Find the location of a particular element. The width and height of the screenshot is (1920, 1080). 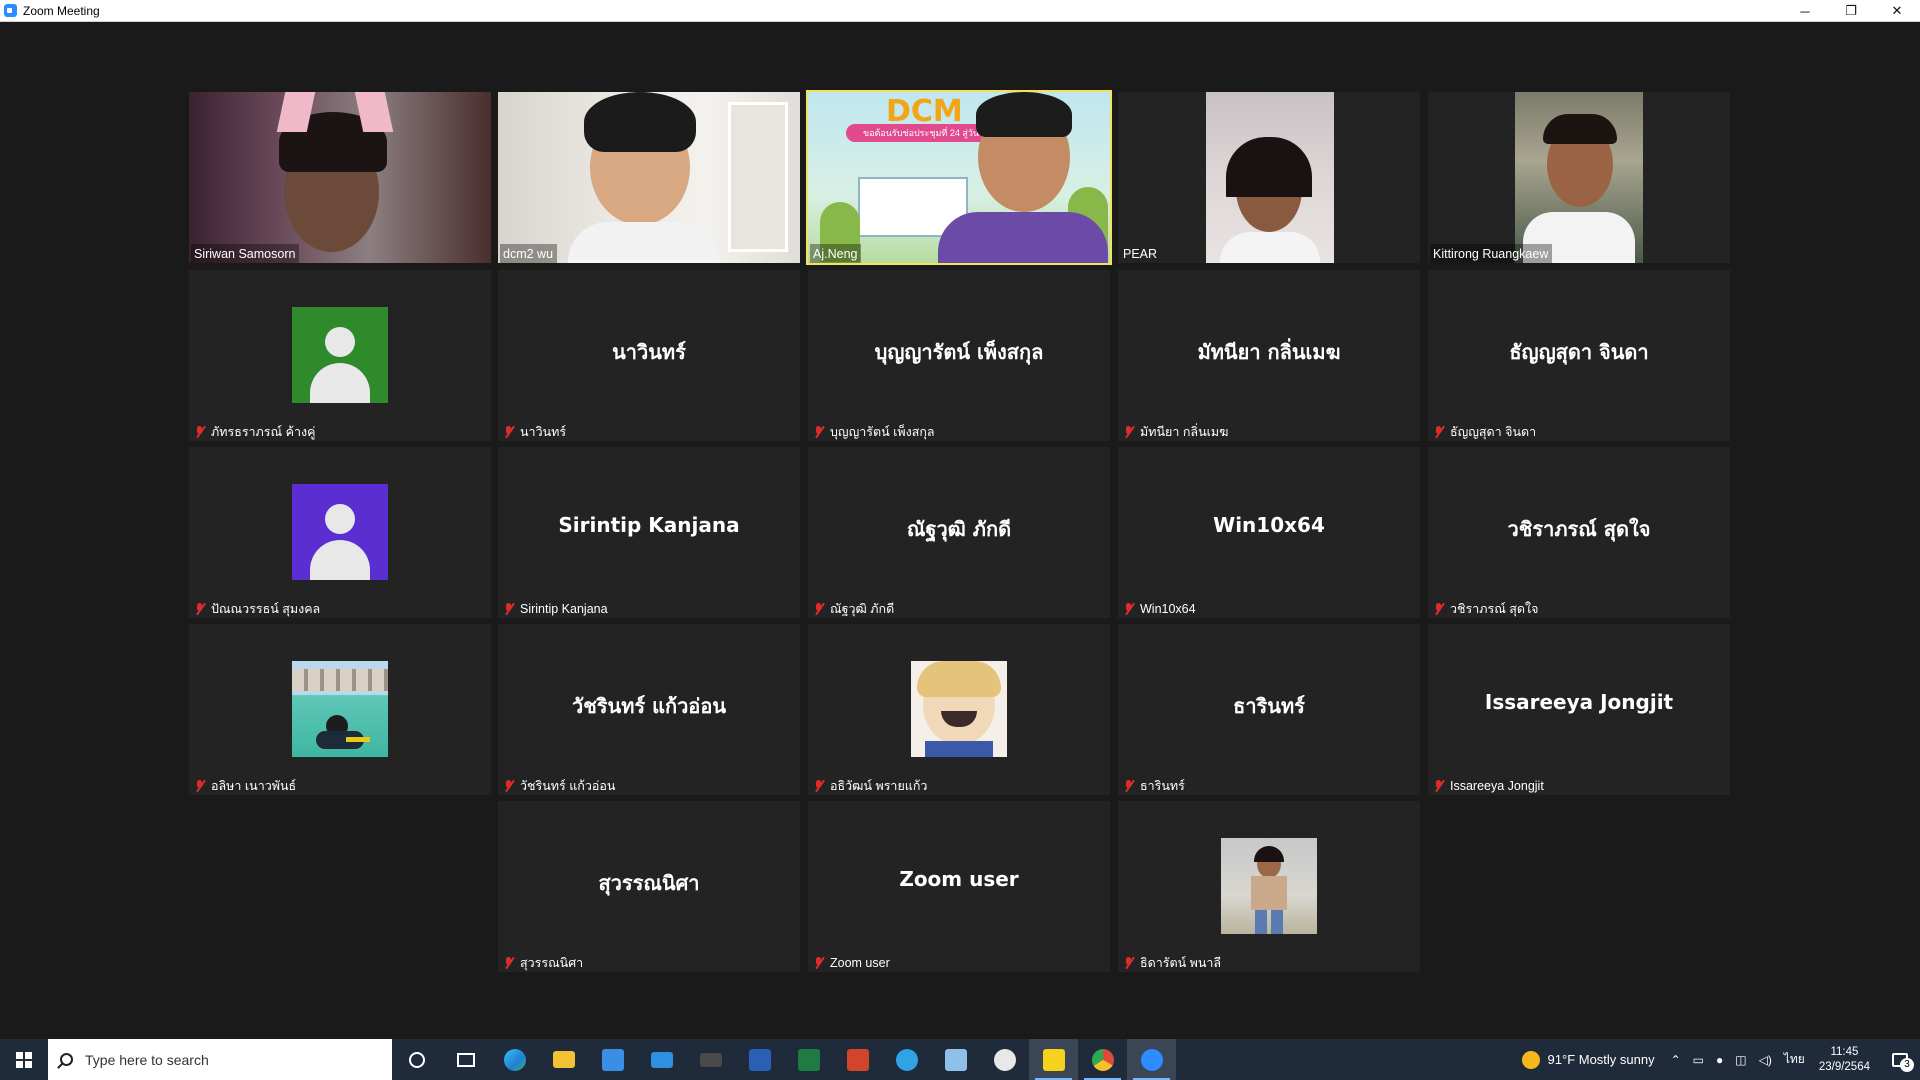

taskbar-app-word is located at coordinates (759, 1059).